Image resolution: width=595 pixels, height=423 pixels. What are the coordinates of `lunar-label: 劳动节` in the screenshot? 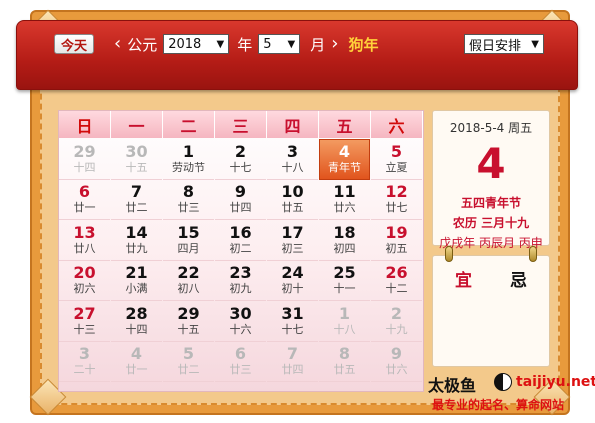 It's located at (188, 167).